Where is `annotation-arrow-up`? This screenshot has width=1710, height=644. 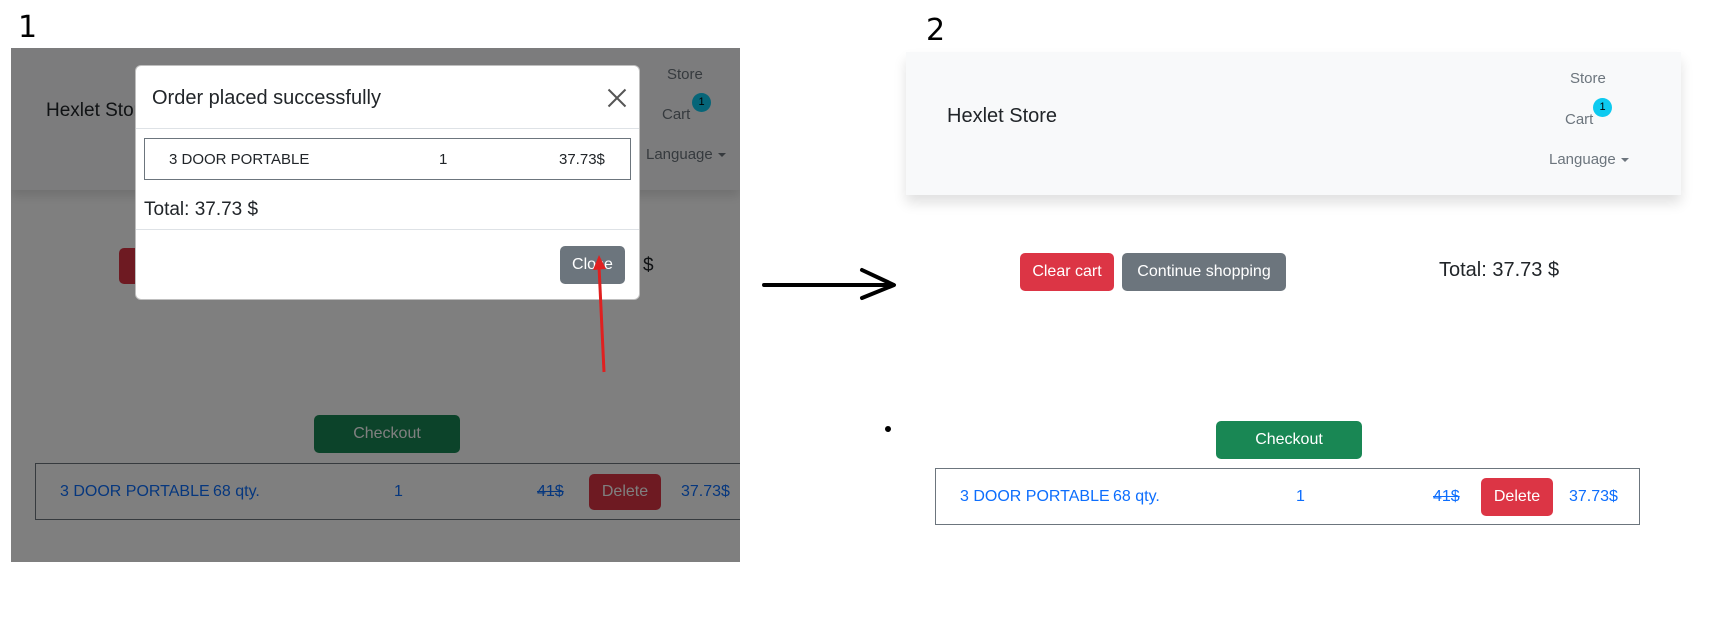
annotation-arrow-up is located at coordinates (599, 314).